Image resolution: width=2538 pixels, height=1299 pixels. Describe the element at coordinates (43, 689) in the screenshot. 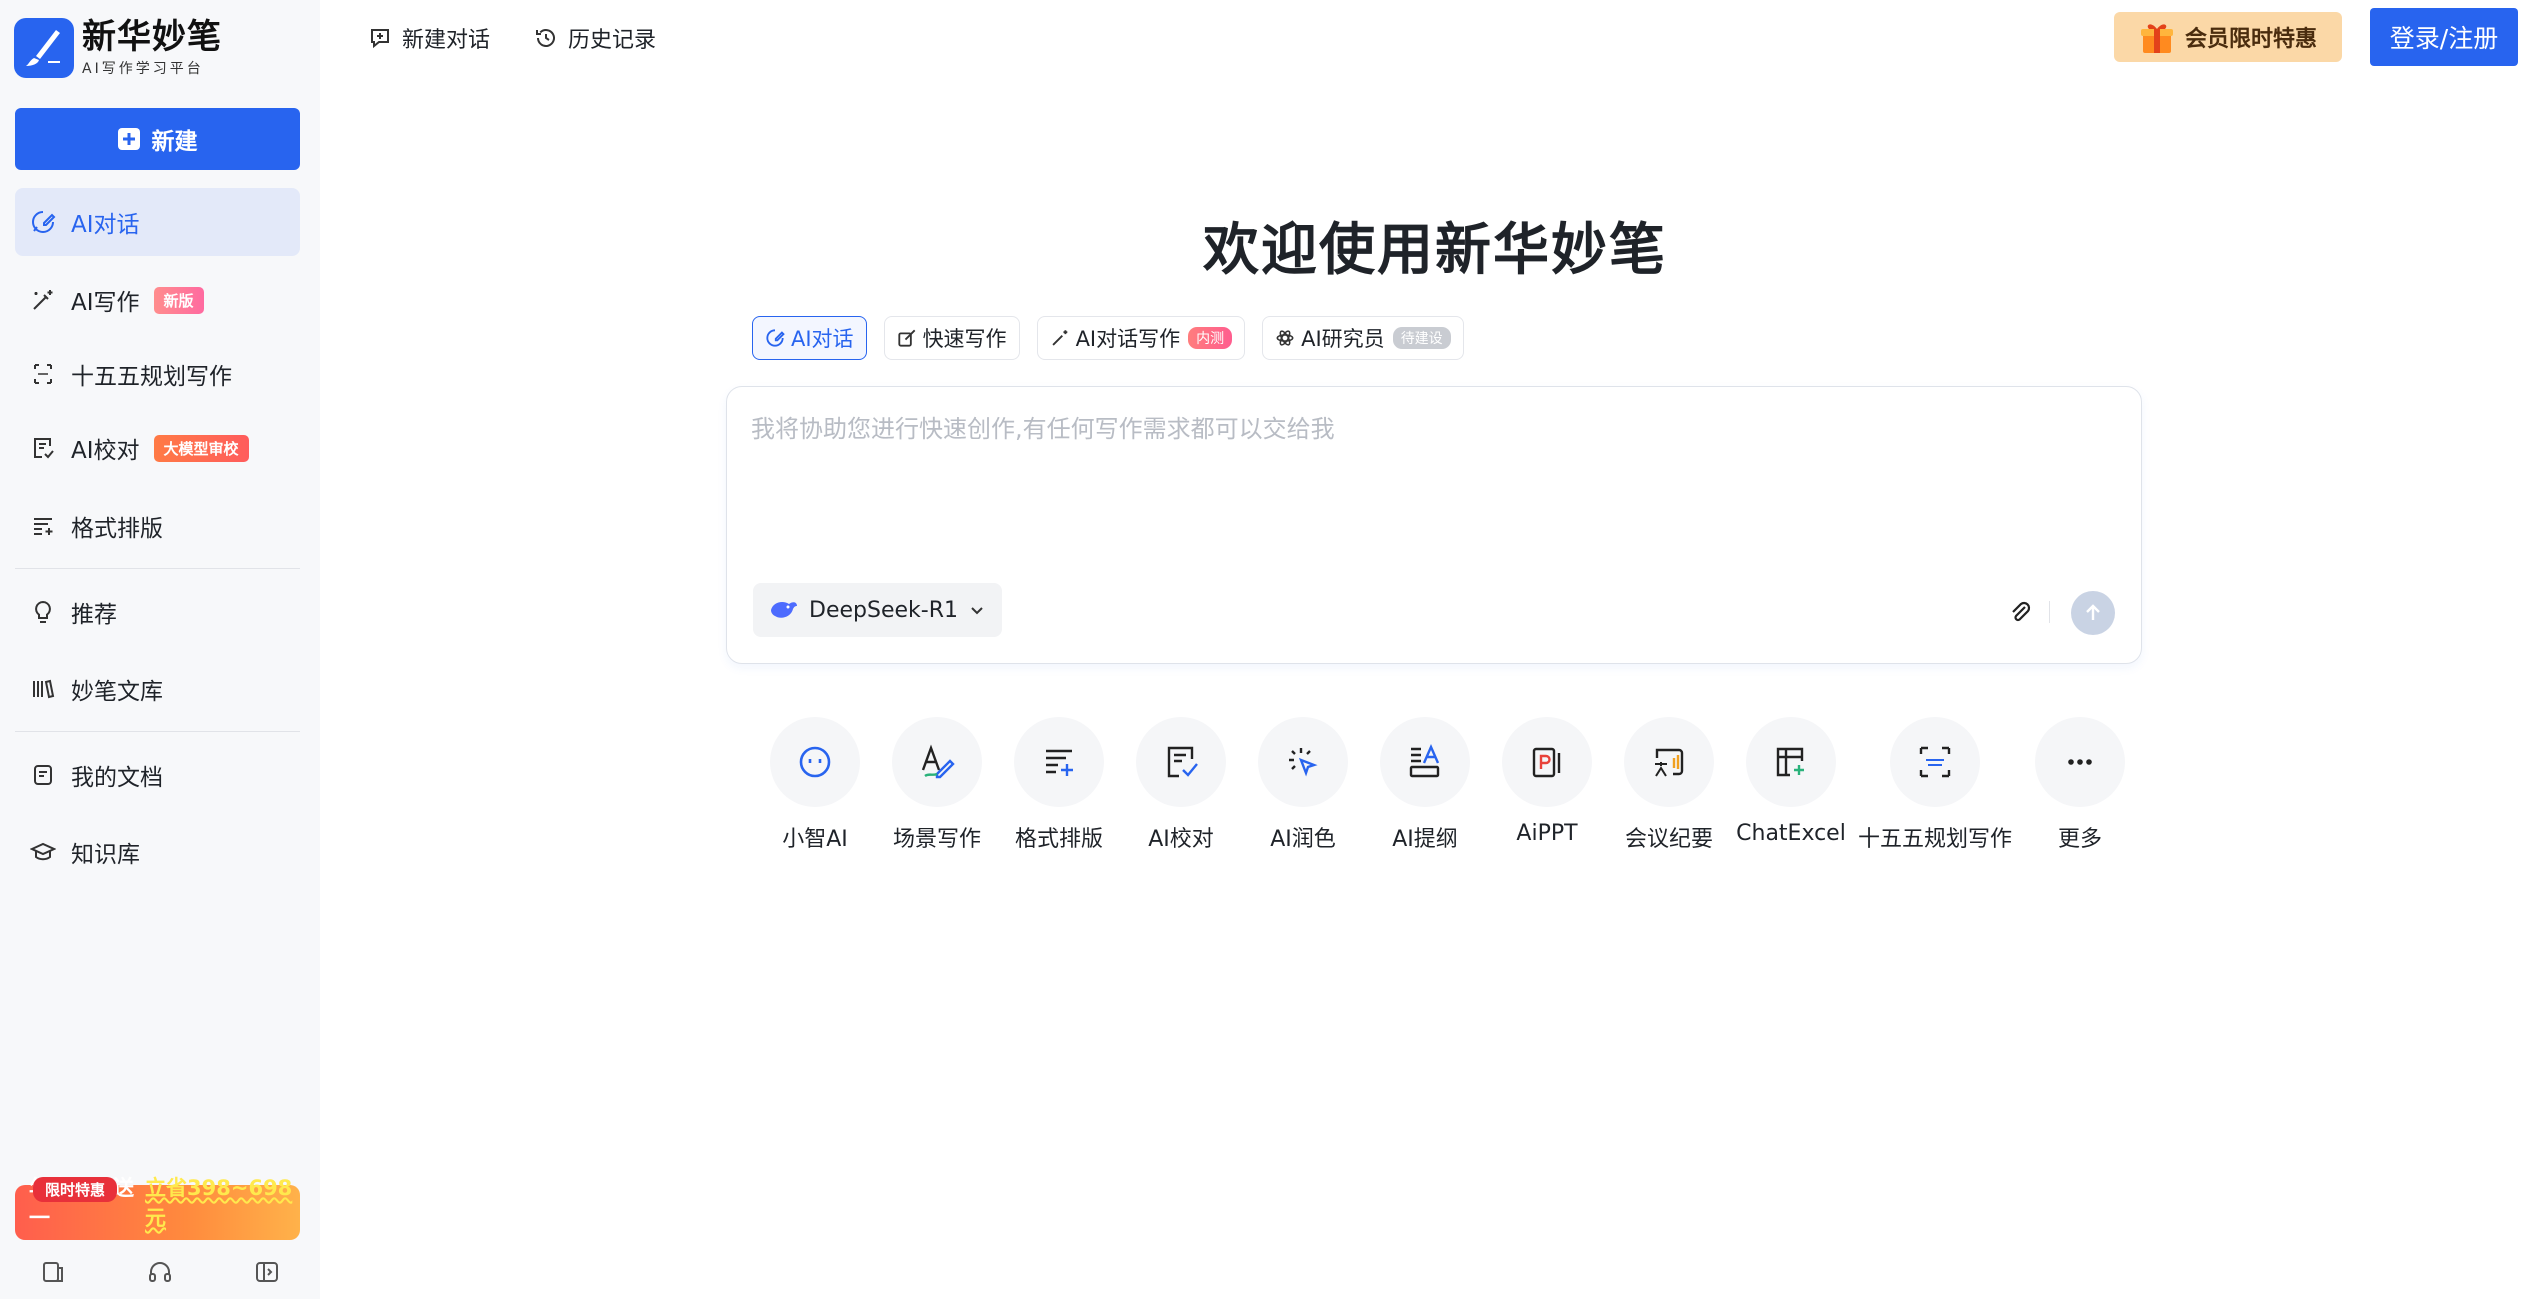

I see `library-icon` at that location.